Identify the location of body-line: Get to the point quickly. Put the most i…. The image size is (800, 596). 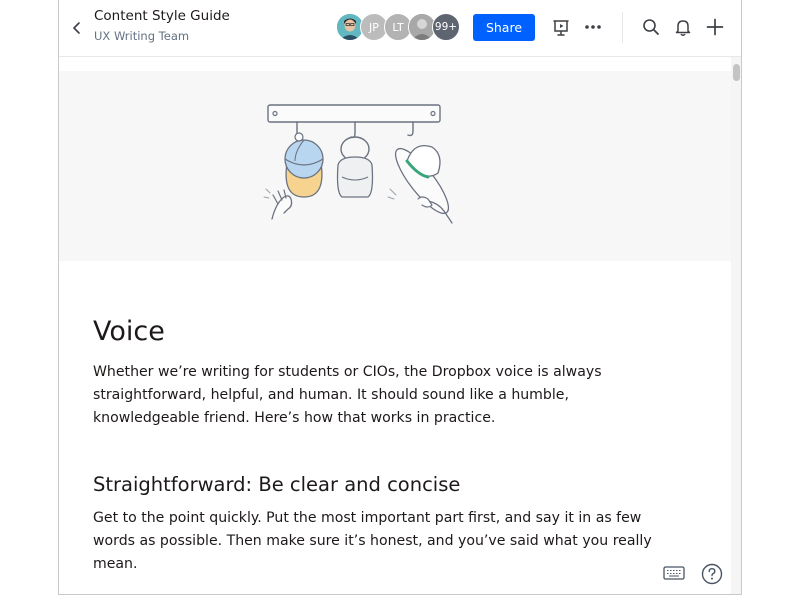
(367, 518).